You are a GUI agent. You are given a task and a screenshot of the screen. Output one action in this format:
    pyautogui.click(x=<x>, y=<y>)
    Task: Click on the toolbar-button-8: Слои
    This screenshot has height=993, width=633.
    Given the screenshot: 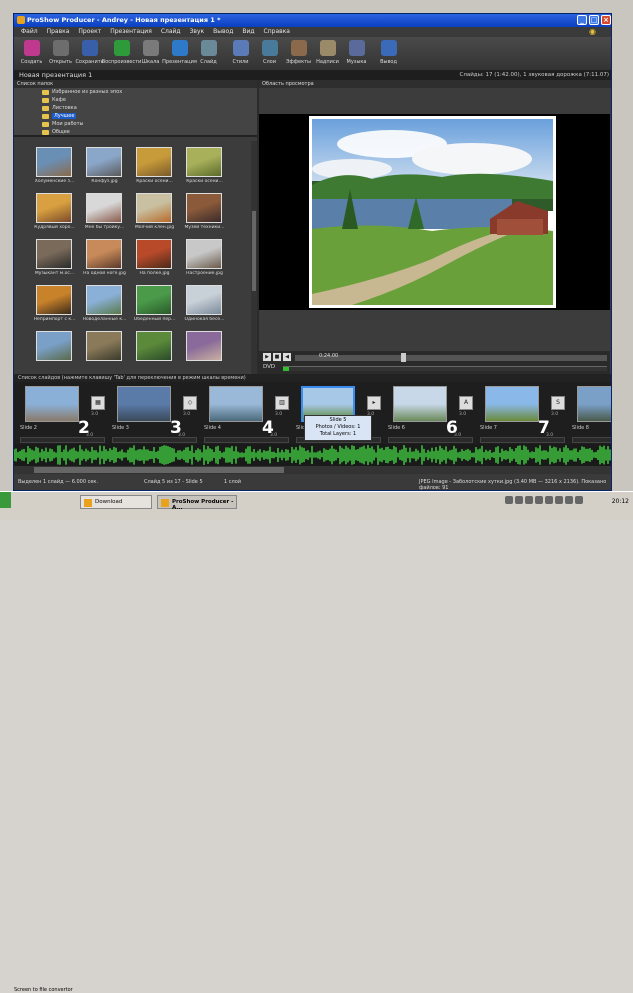 What is the action you would take?
    pyautogui.click(x=269, y=53)
    